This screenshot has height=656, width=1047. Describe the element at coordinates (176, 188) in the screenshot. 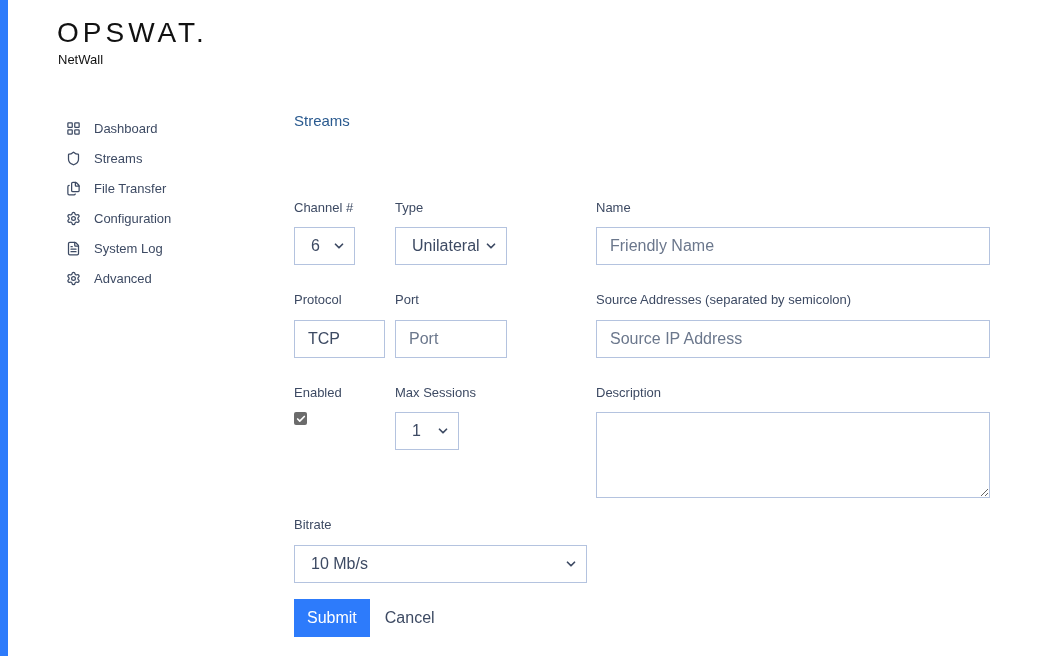

I see `sidebar-item: File Transfer` at that location.